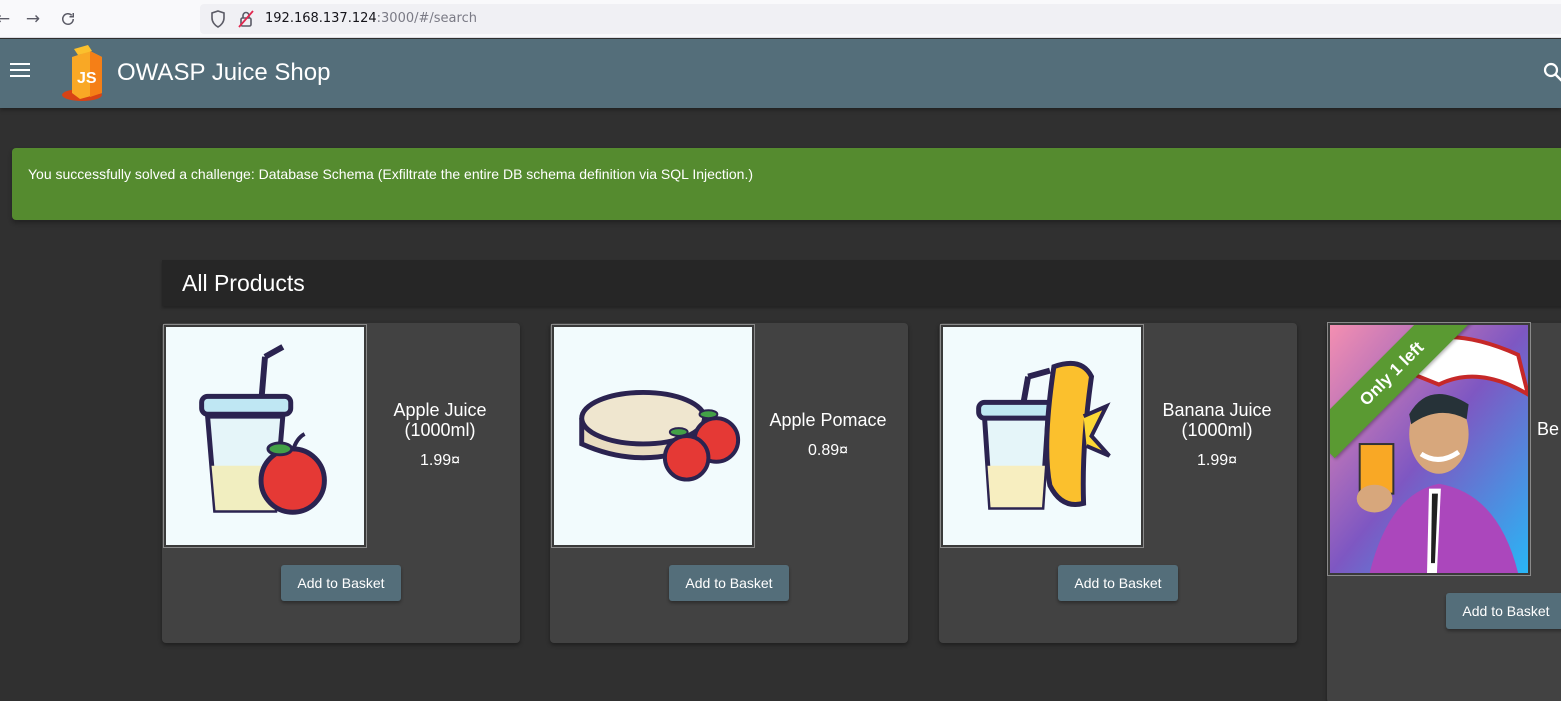 The image size is (1561, 701). Describe the element at coordinates (7, 19) in the screenshot. I see `back-arrow-icon: ←` at that location.